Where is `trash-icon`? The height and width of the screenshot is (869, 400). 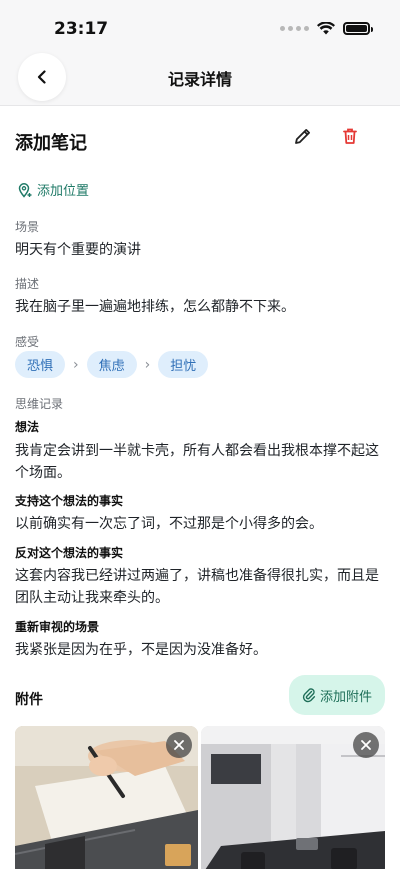
trash-icon is located at coordinates (350, 136).